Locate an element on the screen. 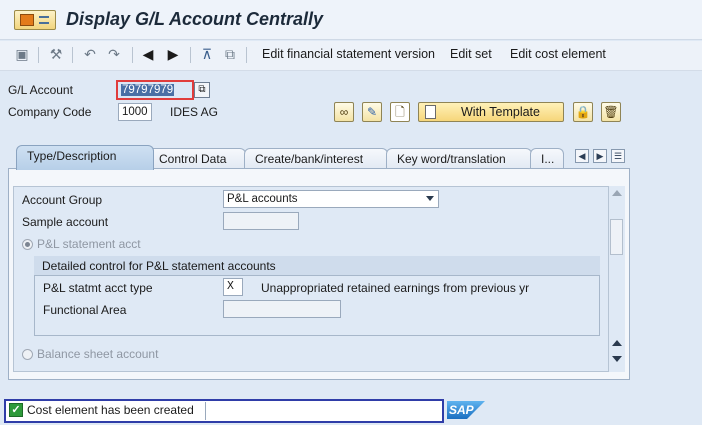 The height and width of the screenshot is (425, 702). tab-scroll-right-icon: ▶ is located at coordinates (600, 156).